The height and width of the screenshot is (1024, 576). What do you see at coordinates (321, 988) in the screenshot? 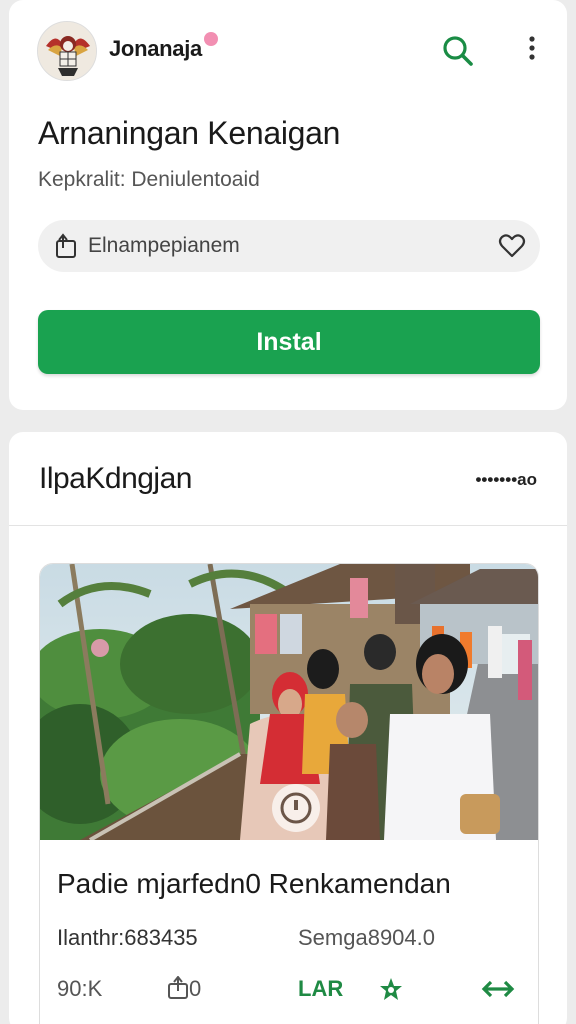
I see `item-tag: LAR` at bounding box center [321, 988].